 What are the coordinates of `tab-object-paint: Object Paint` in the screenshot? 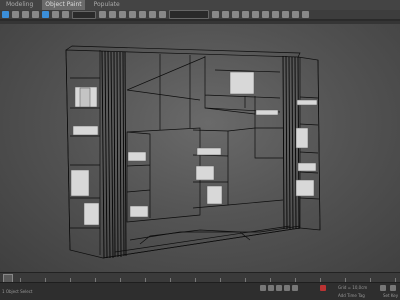 It's located at (63, 5).